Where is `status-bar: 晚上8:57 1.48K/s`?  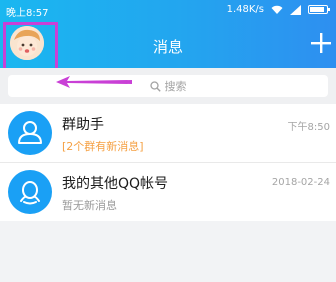 status-bar: 晚上8:57 1.48K/s is located at coordinates (168, 10).